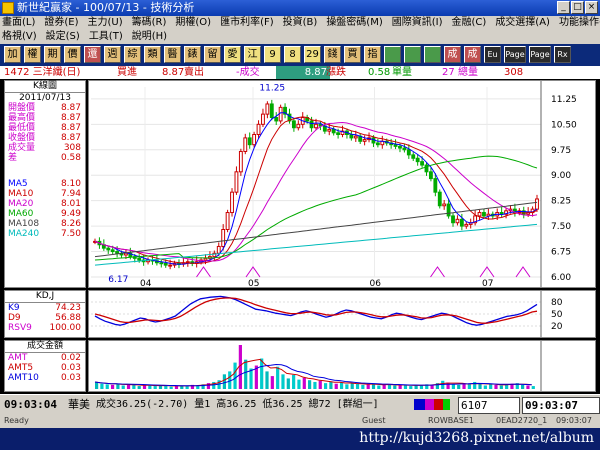 Image resolution: width=600 pixels, height=450 pixels. What do you see at coordinates (563, 7) in the screenshot?
I see `minimize-button: _` at bounding box center [563, 7].